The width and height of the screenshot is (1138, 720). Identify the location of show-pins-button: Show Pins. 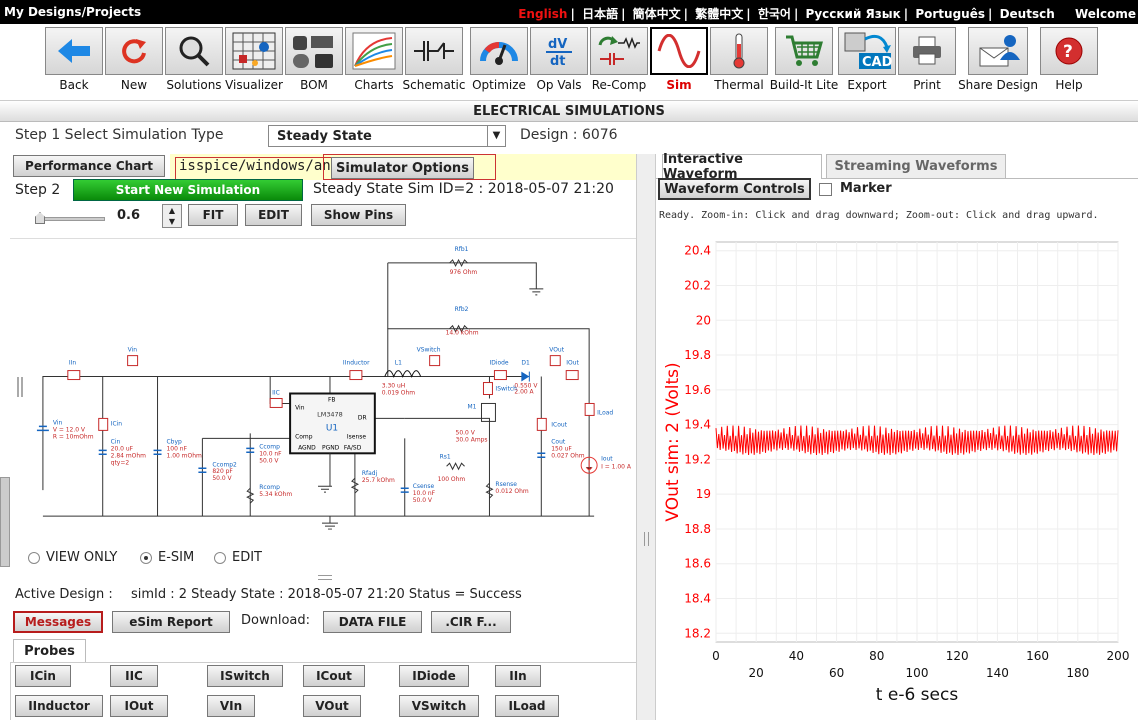
(358, 215).